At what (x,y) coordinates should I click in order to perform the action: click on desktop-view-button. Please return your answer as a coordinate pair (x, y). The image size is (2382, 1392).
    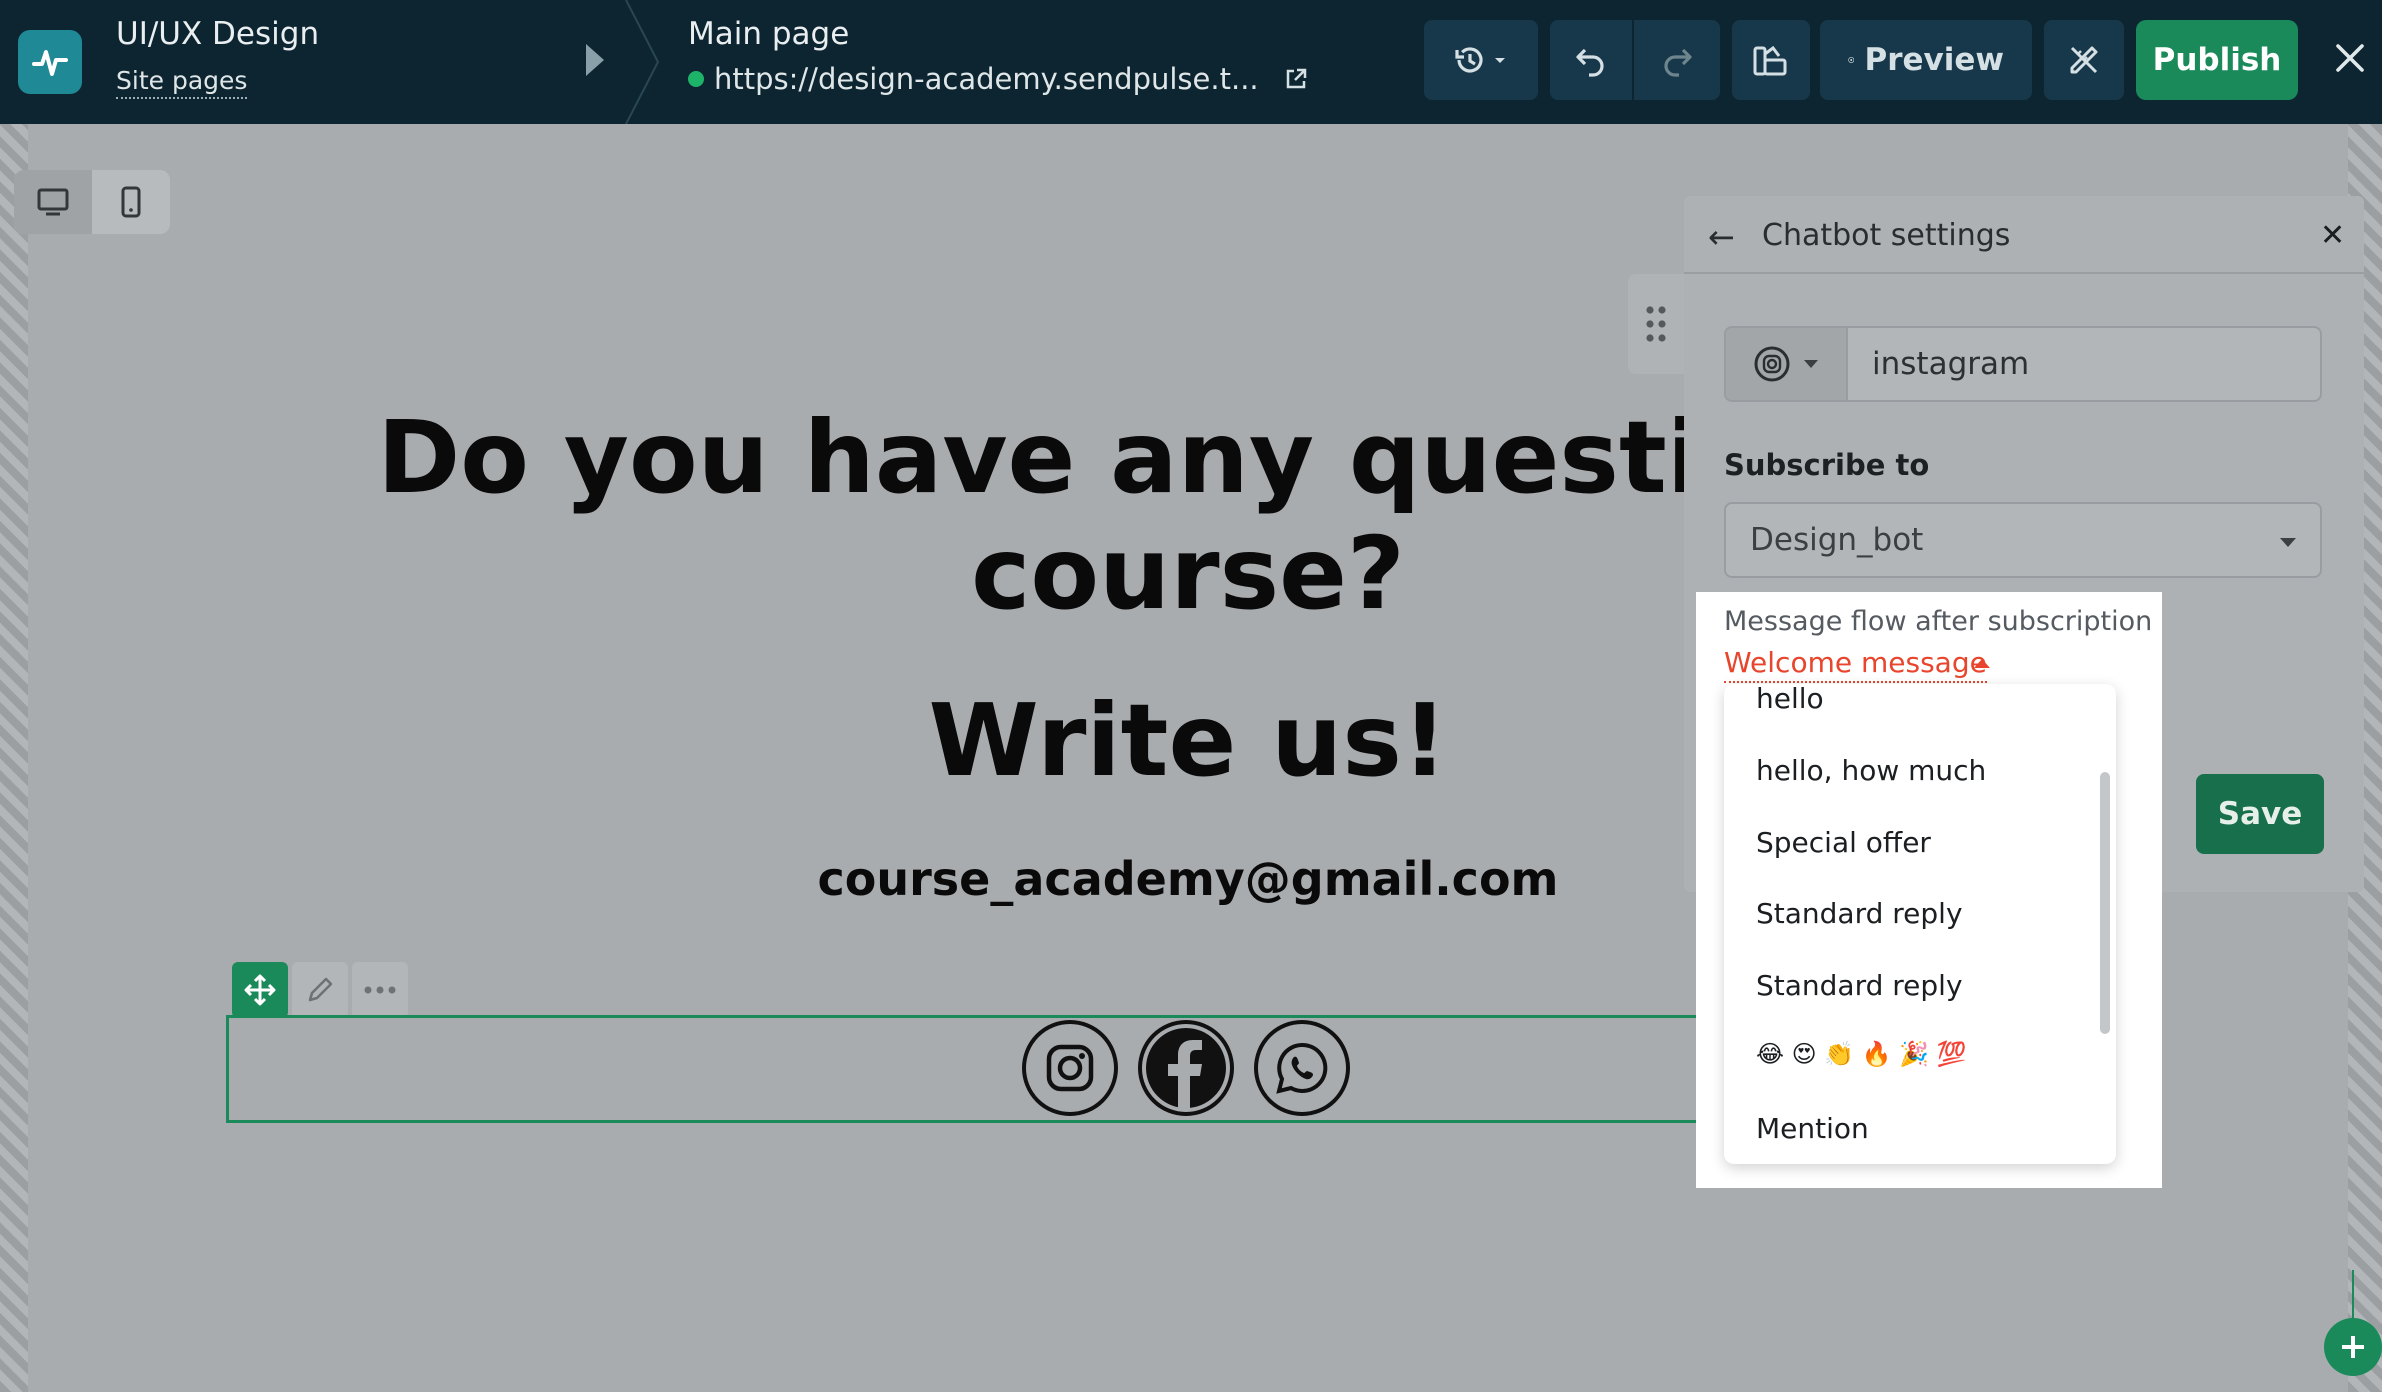
    Looking at the image, I should click on (53, 202).